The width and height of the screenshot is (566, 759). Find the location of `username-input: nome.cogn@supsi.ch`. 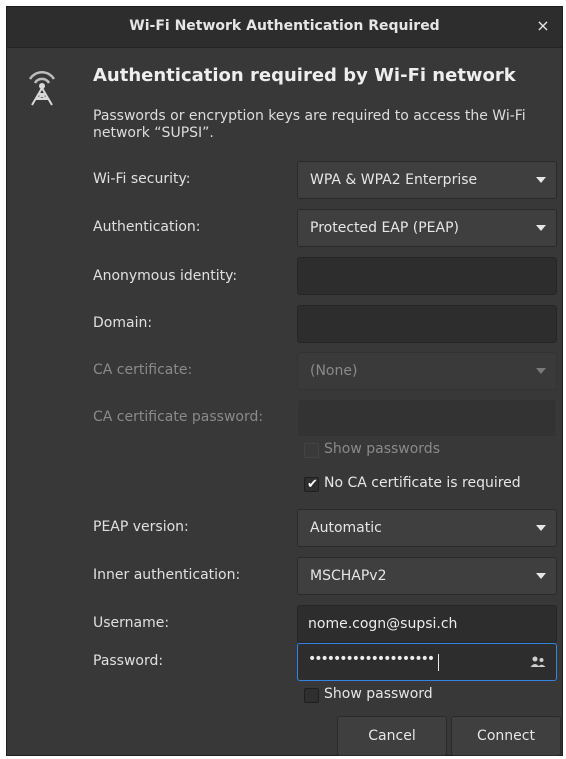

username-input: nome.cogn@supsi.ch is located at coordinates (427, 624).